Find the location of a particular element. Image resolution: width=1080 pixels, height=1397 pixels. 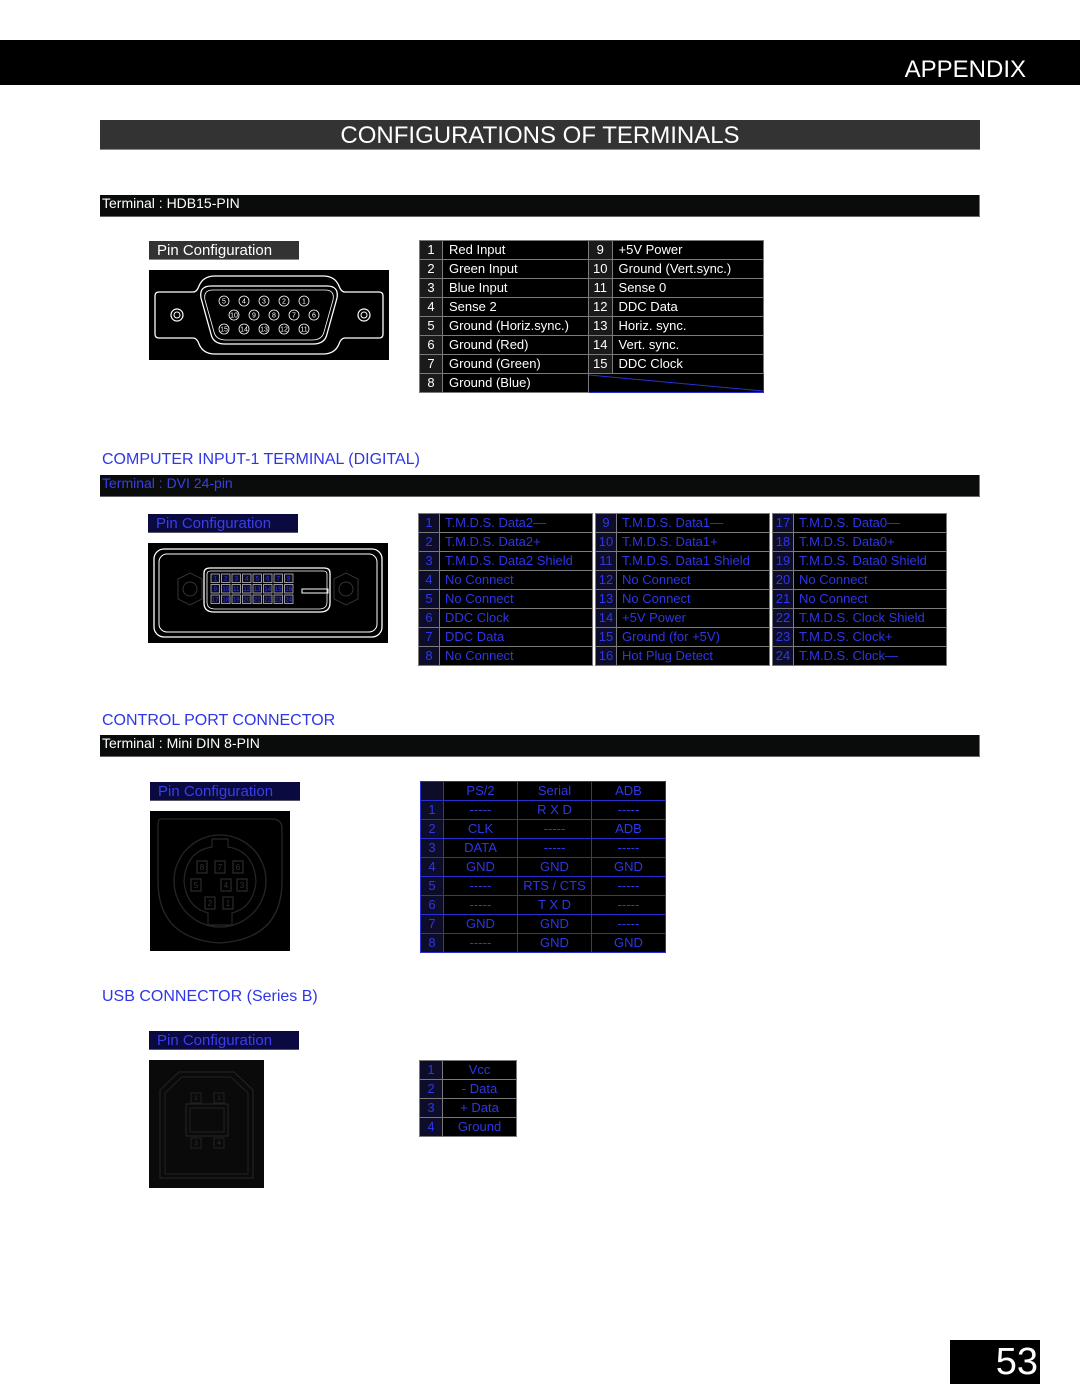

table-row: 4 GND GND GND is located at coordinates (543, 867).